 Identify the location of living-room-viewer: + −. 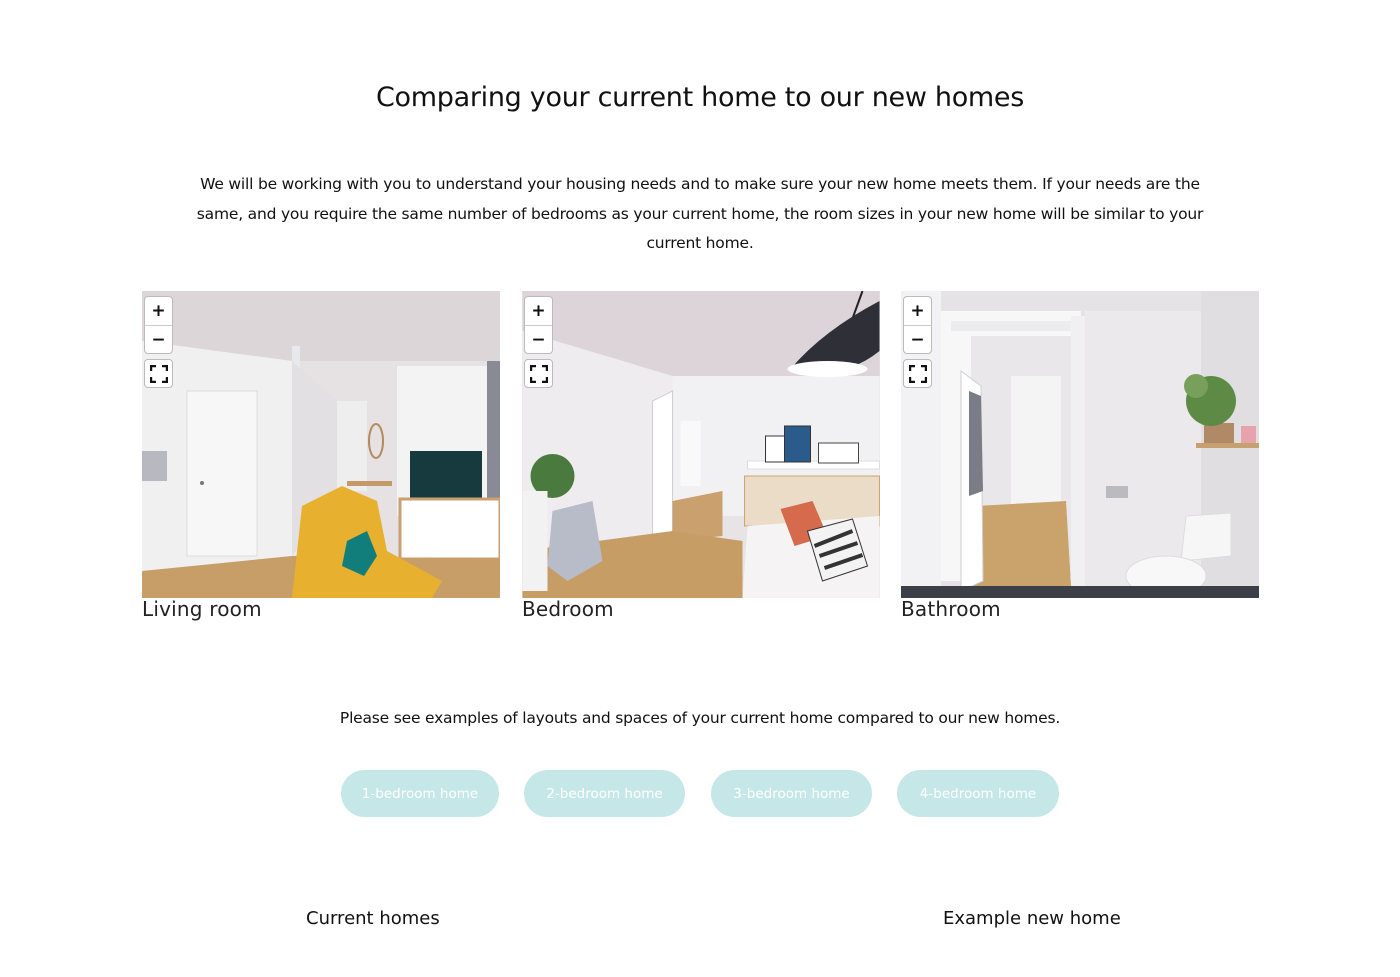
(321, 444).